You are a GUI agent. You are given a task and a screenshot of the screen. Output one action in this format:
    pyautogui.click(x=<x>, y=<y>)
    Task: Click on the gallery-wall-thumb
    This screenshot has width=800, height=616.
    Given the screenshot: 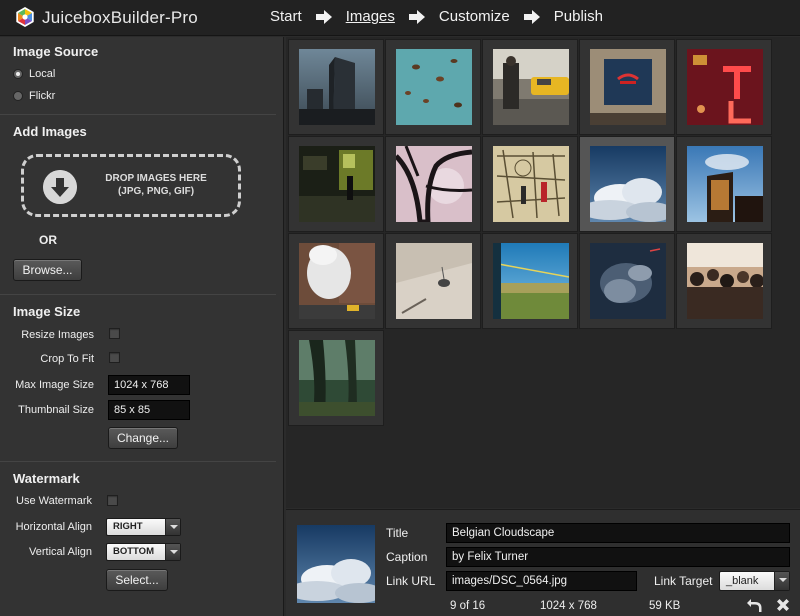 What is the action you would take?
    pyautogui.click(x=628, y=87)
    